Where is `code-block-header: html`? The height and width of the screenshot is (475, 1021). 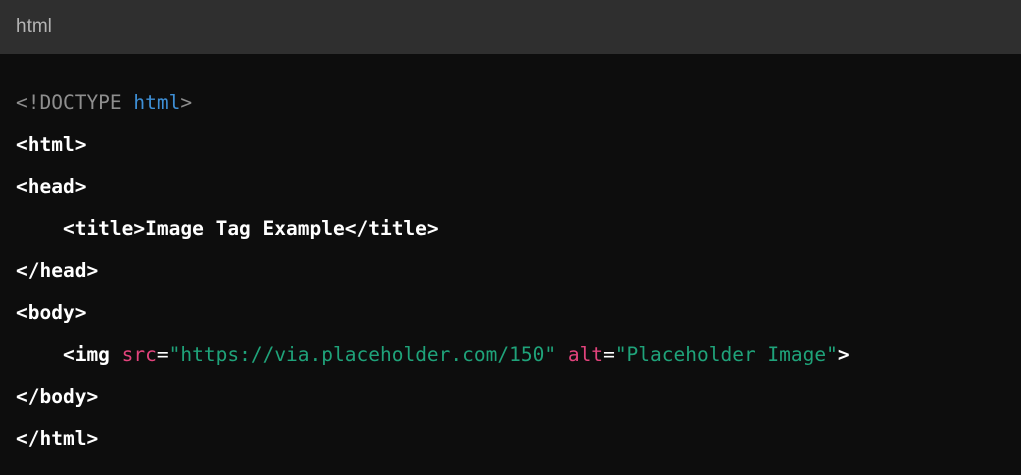 code-block-header: html is located at coordinates (510, 27).